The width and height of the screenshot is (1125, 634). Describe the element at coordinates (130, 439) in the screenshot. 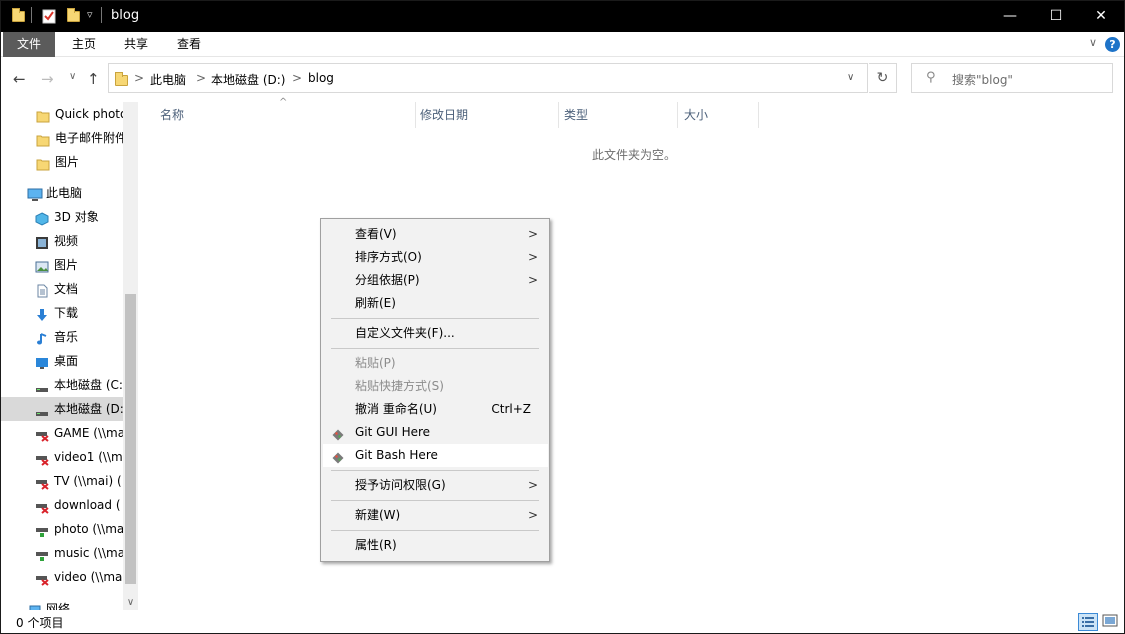

I see `scrollbar-thumb` at that location.